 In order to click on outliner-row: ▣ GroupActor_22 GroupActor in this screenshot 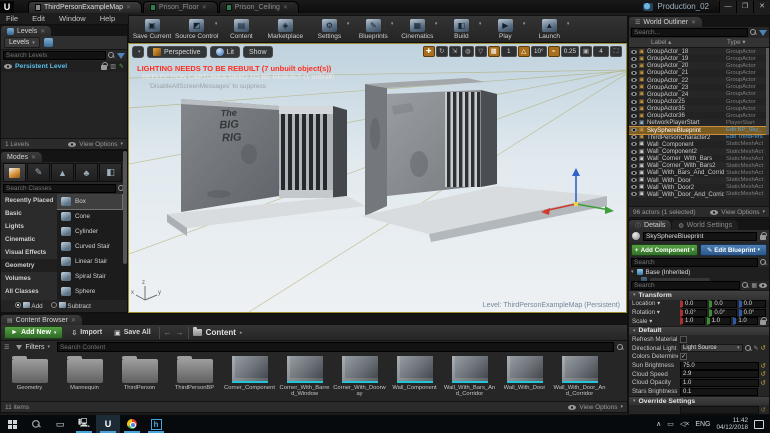, I will do `click(697, 80)`.